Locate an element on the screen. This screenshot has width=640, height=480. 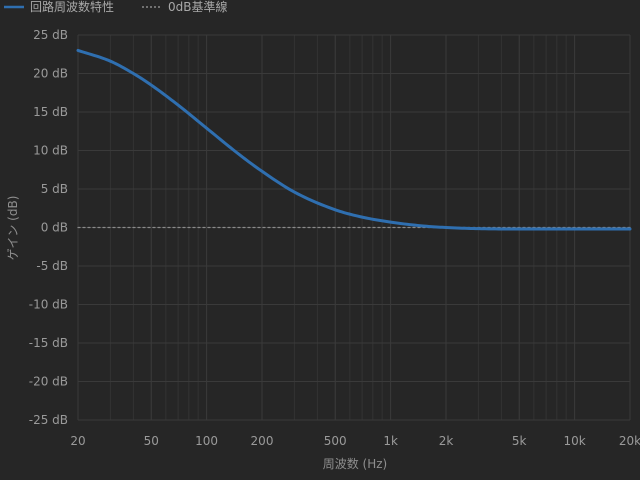
x-tick-label: 20 is located at coordinates (77, 441).